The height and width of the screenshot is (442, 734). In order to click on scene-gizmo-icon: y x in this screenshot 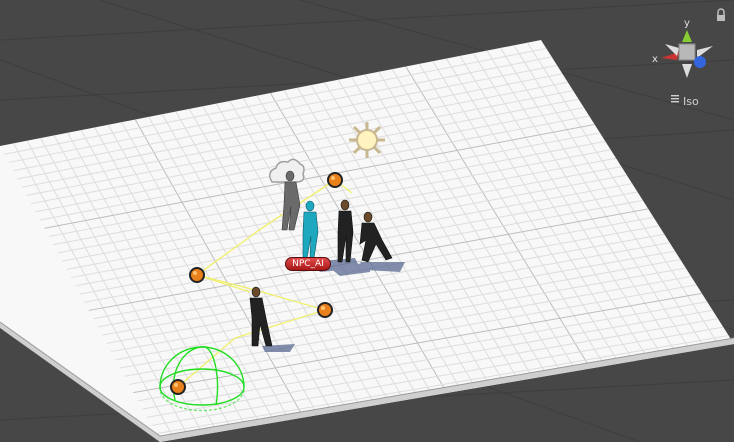, I will do `click(682, 48)`.